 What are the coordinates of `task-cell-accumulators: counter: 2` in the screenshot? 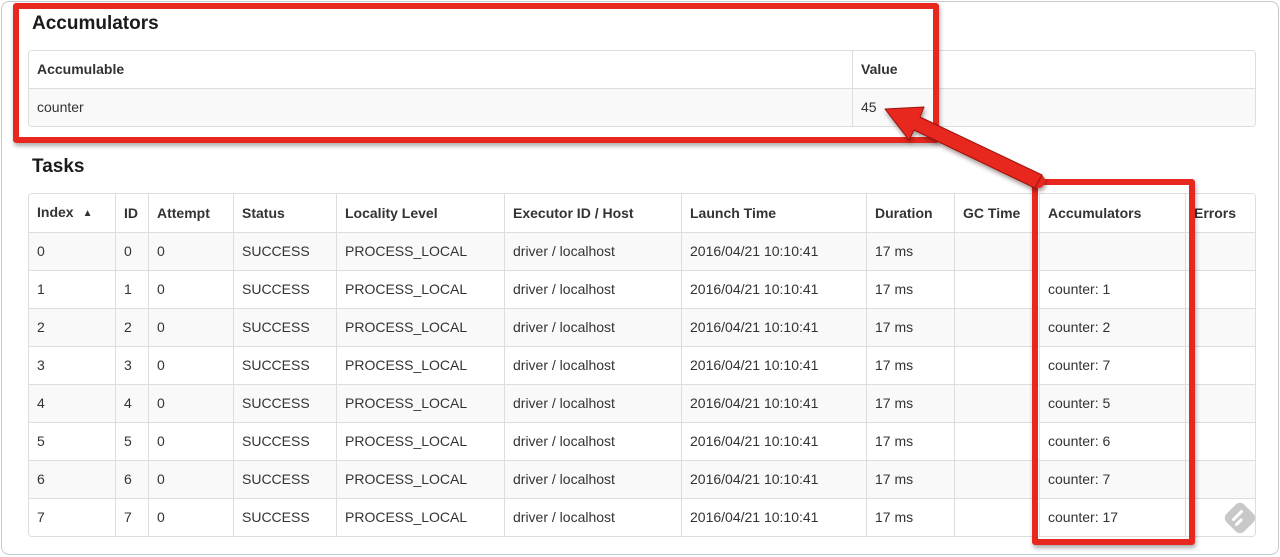 It's located at (1112, 327).